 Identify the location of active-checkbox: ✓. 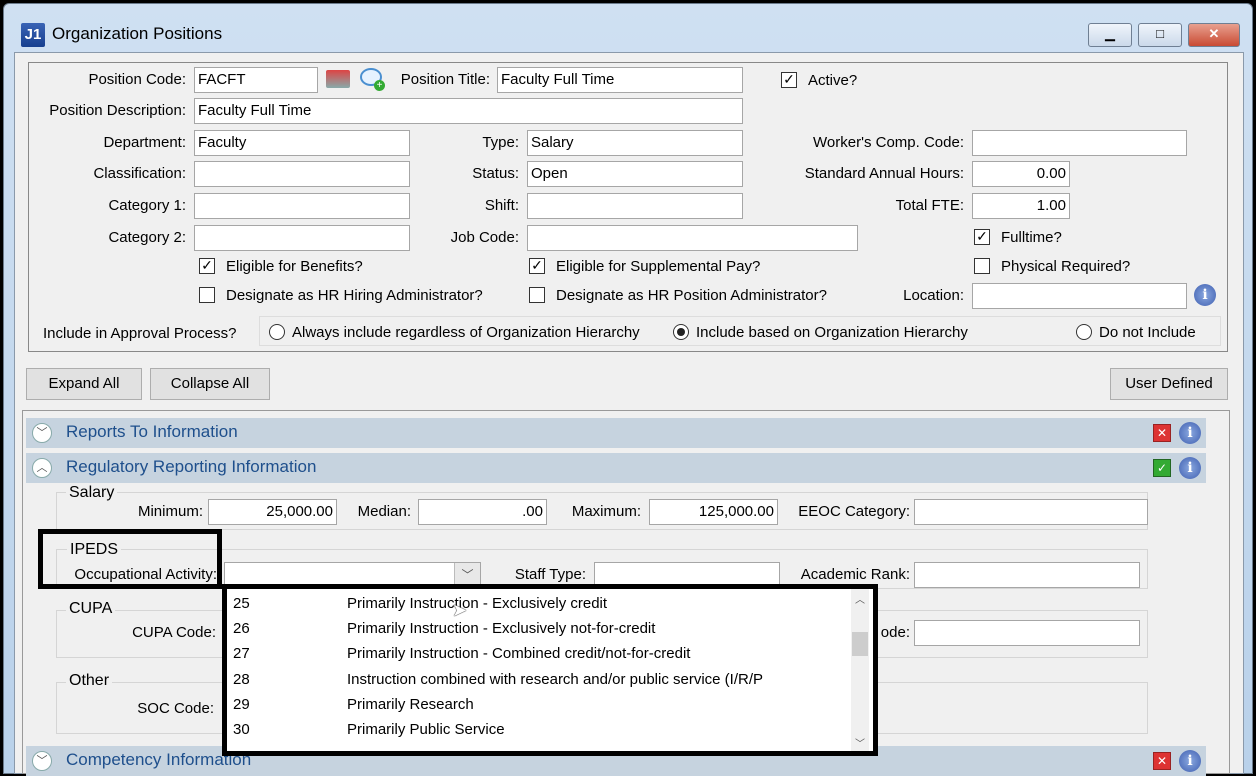
(789, 80).